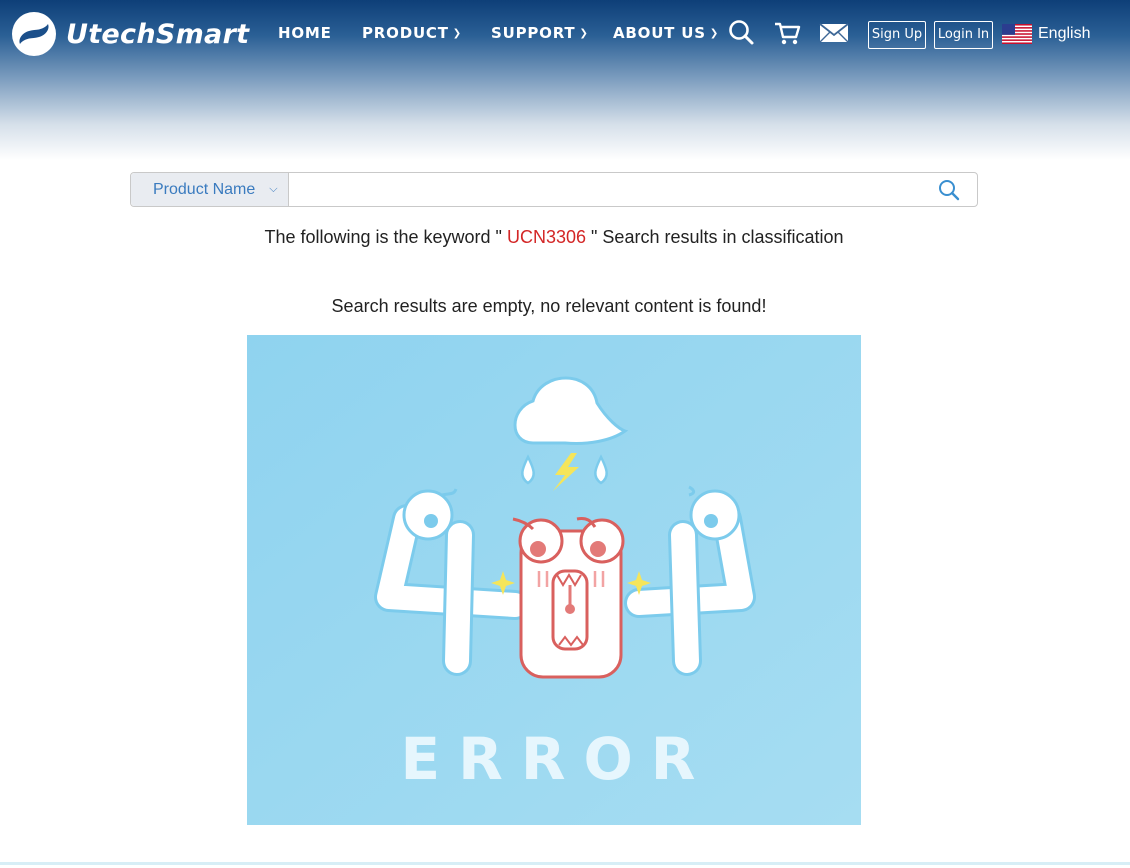  I want to click on search-keyword: UCN3306, so click(546, 237).